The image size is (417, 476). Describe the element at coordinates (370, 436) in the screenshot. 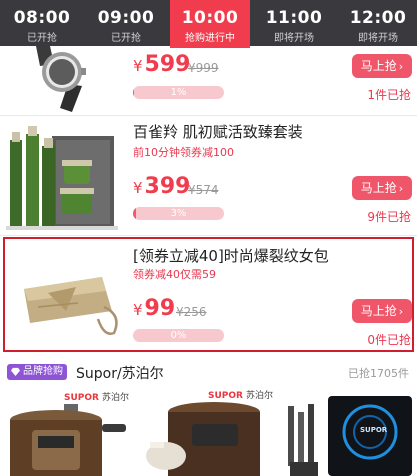

I see `induction-cooker-image` at that location.